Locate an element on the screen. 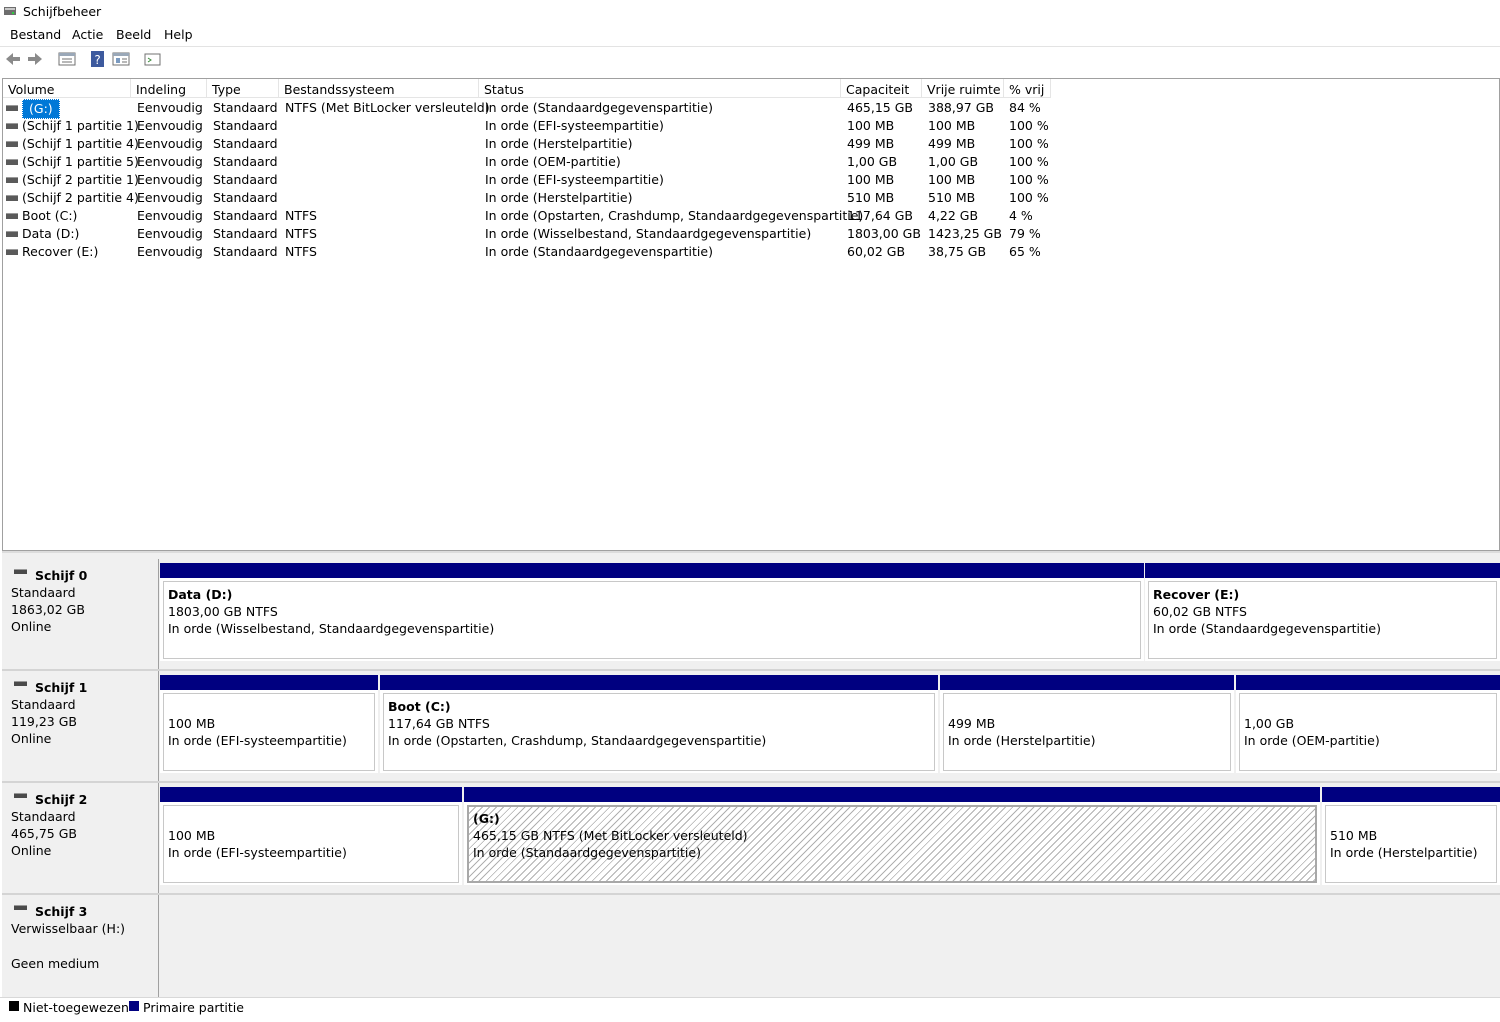 The image size is (1500, 1022). partition-disk1-oem: 1,00 GB In orde (OEM-partitie) is located at coordinates (1368, 724).